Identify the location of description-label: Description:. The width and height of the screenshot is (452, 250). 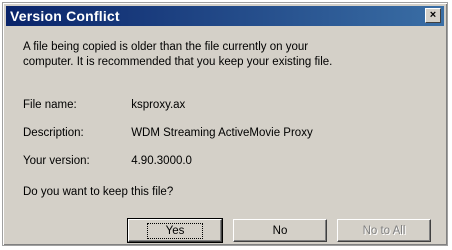
(53, 133).